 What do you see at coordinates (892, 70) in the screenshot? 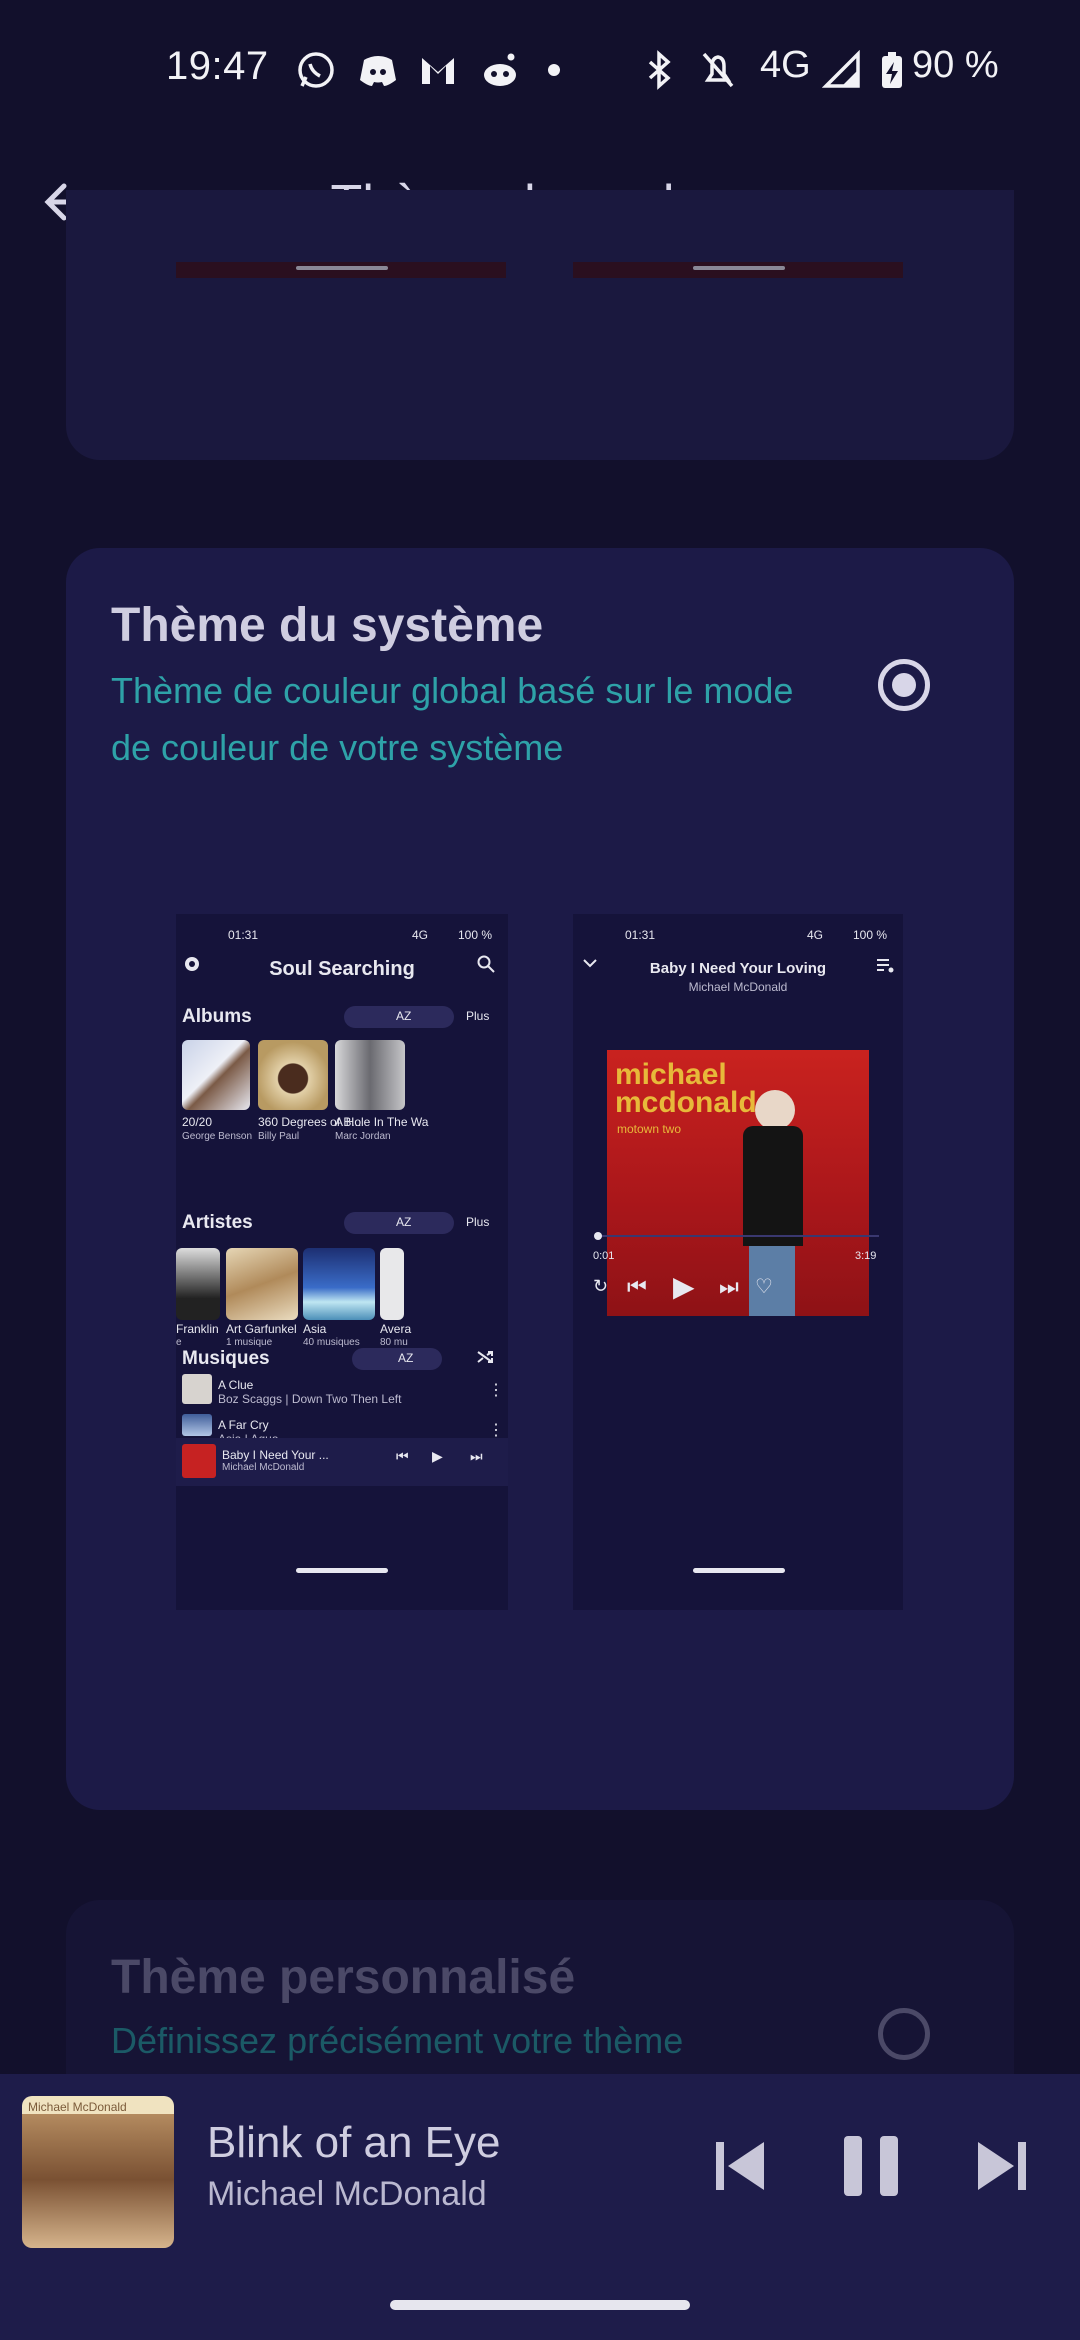
I see `battery-charging-icon` at bounding box center [892, 70].